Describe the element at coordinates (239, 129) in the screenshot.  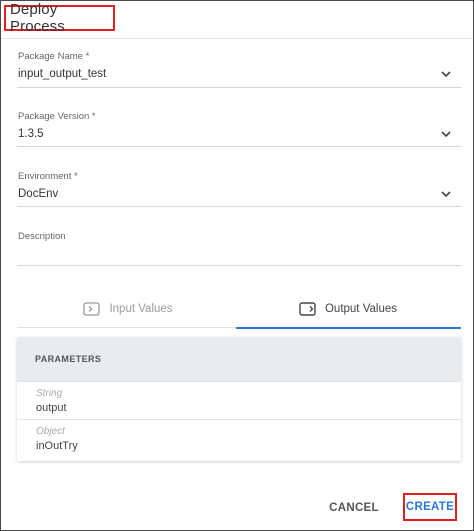
I see `package-version-select: Package Version * 1.3.5` at that location.